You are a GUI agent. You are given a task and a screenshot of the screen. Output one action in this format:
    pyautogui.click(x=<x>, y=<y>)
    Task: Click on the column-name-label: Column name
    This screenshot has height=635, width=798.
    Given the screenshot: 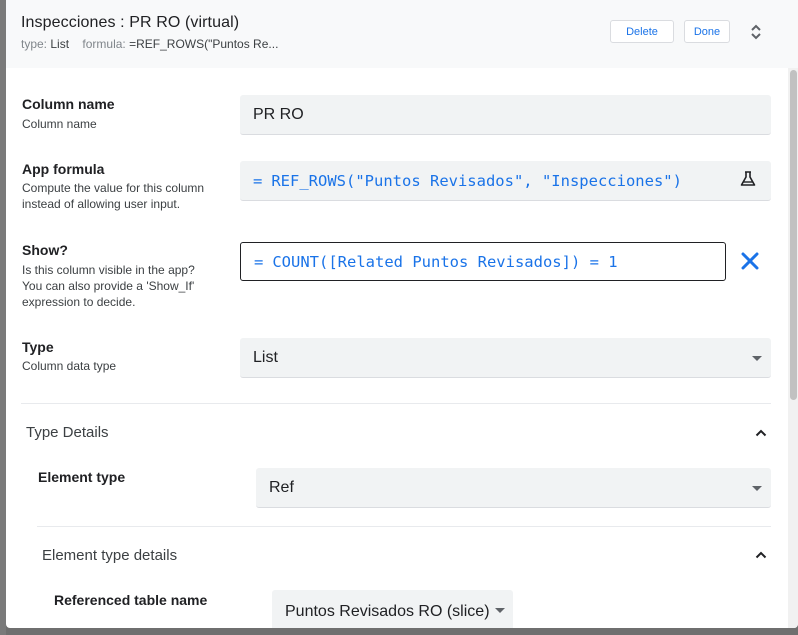 What is the action you would take?
    pyautogui.click(x=68, y=104)
    